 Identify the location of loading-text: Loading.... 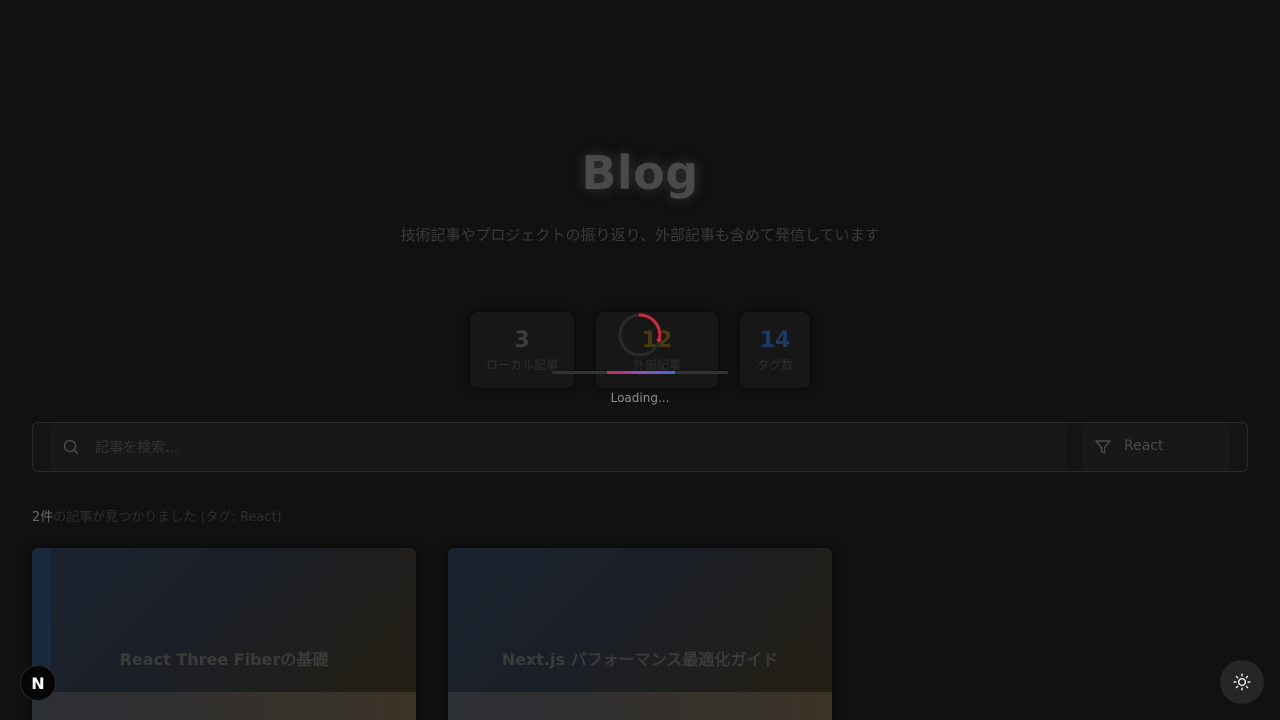
(640, 398).